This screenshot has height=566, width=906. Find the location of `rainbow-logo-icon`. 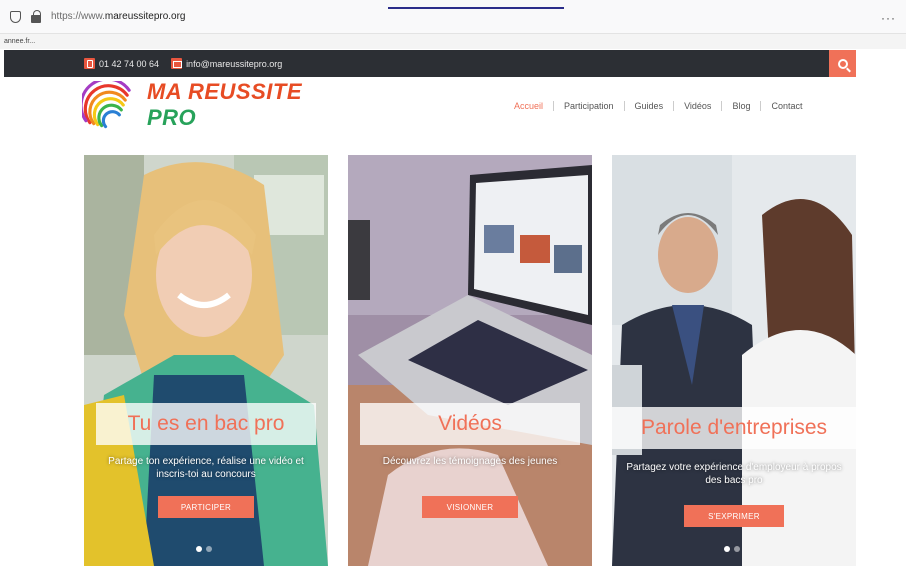

rainbow-logo-icon is located at coordinates (106, 105).